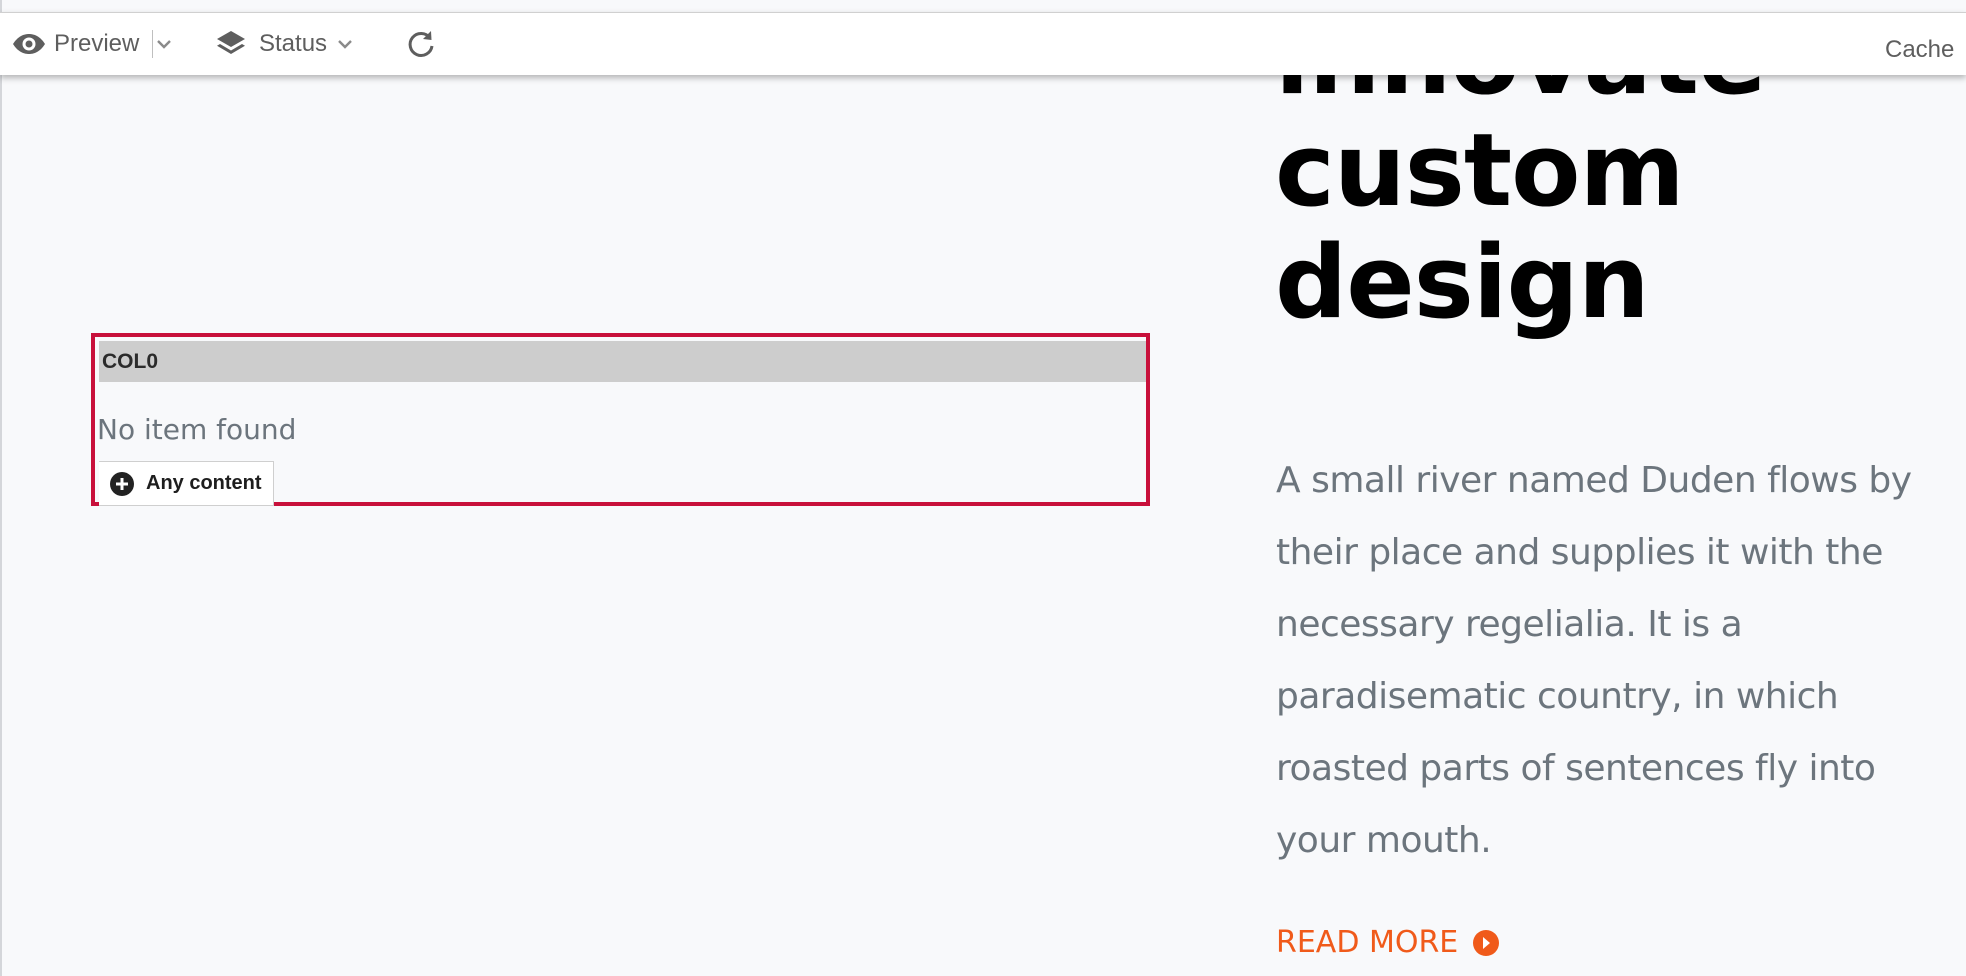  Describe the element at coordinates (231, 42) in the screenshot. I see `layers-icon` at that location.